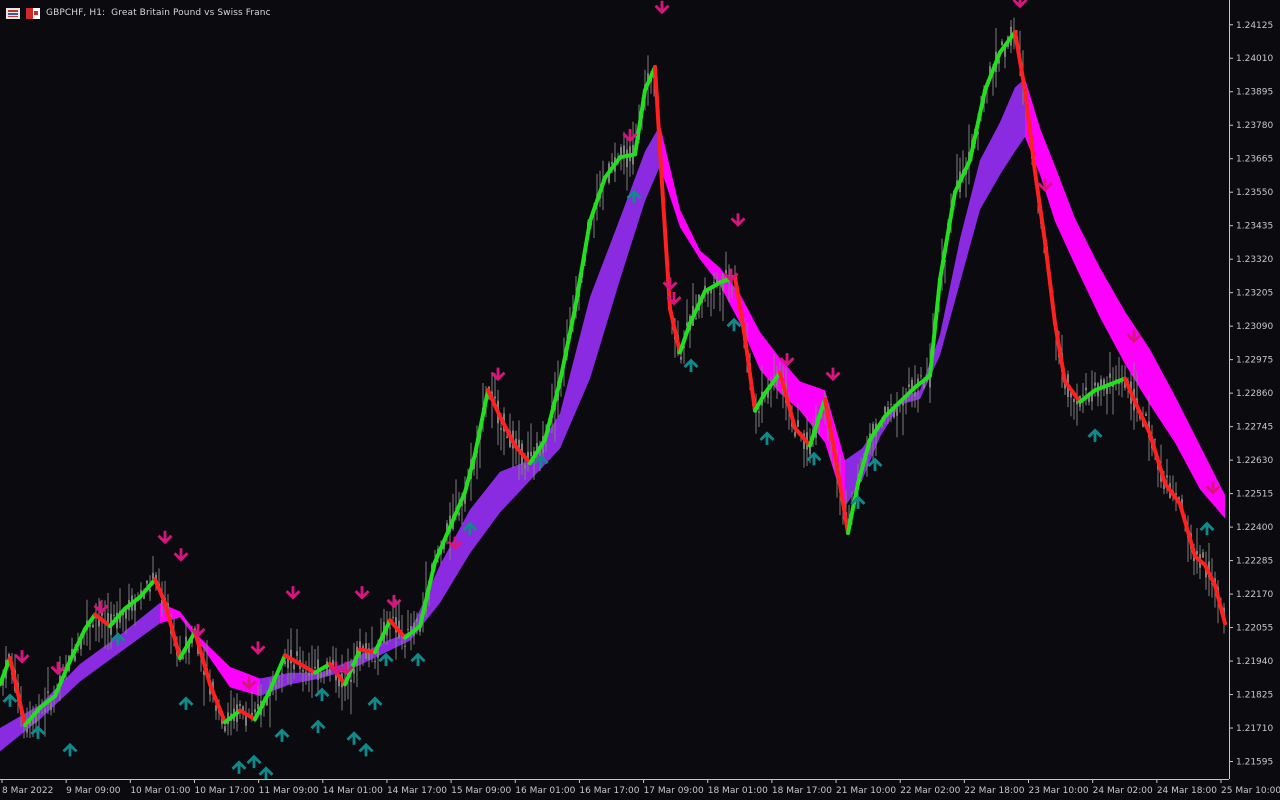 Image resolution: width=1280 pixels, height=800 pixels. What do you see at coordinates (1254, 26) in the screenshot?
I see `y-tick-label: 1.24125` at bounding box center [1254, 26].